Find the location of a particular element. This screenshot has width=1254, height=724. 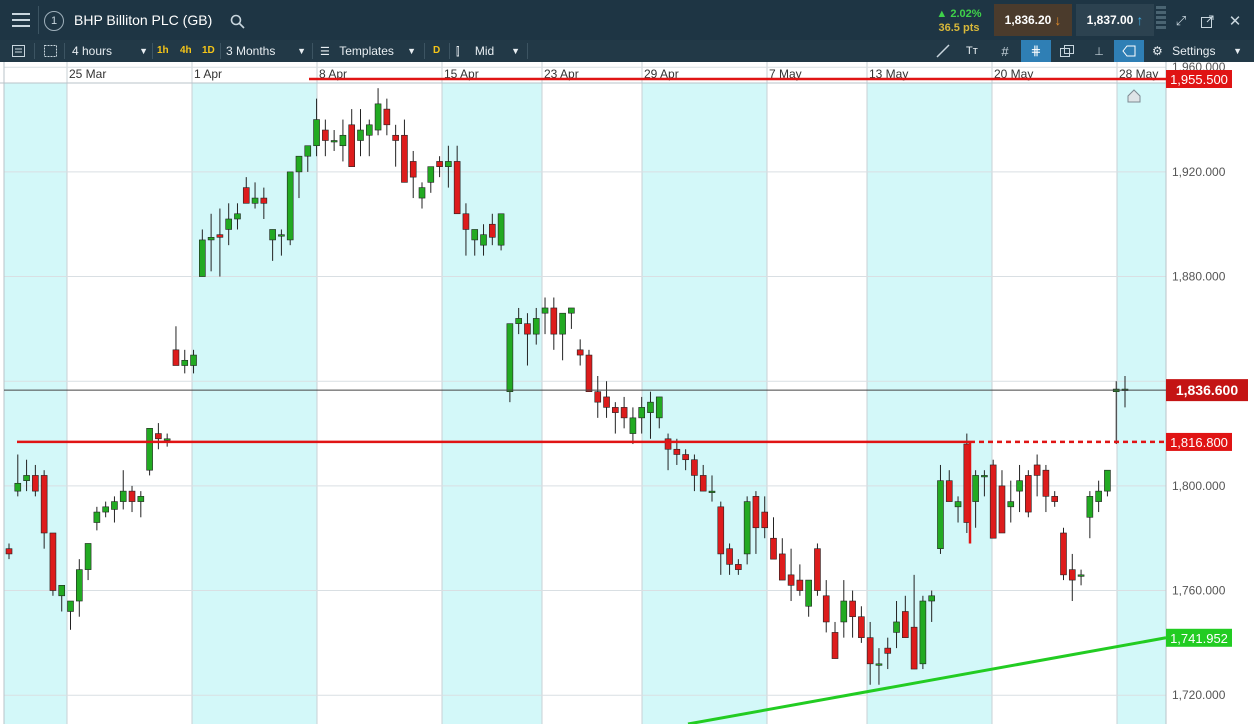

d-badge: D is located at coordinates (436, 51).